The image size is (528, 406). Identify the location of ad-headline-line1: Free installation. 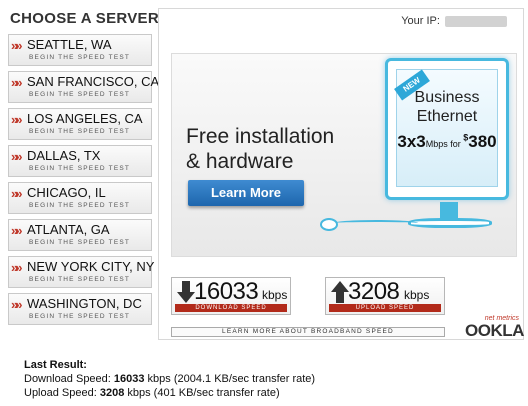
(260, 136).